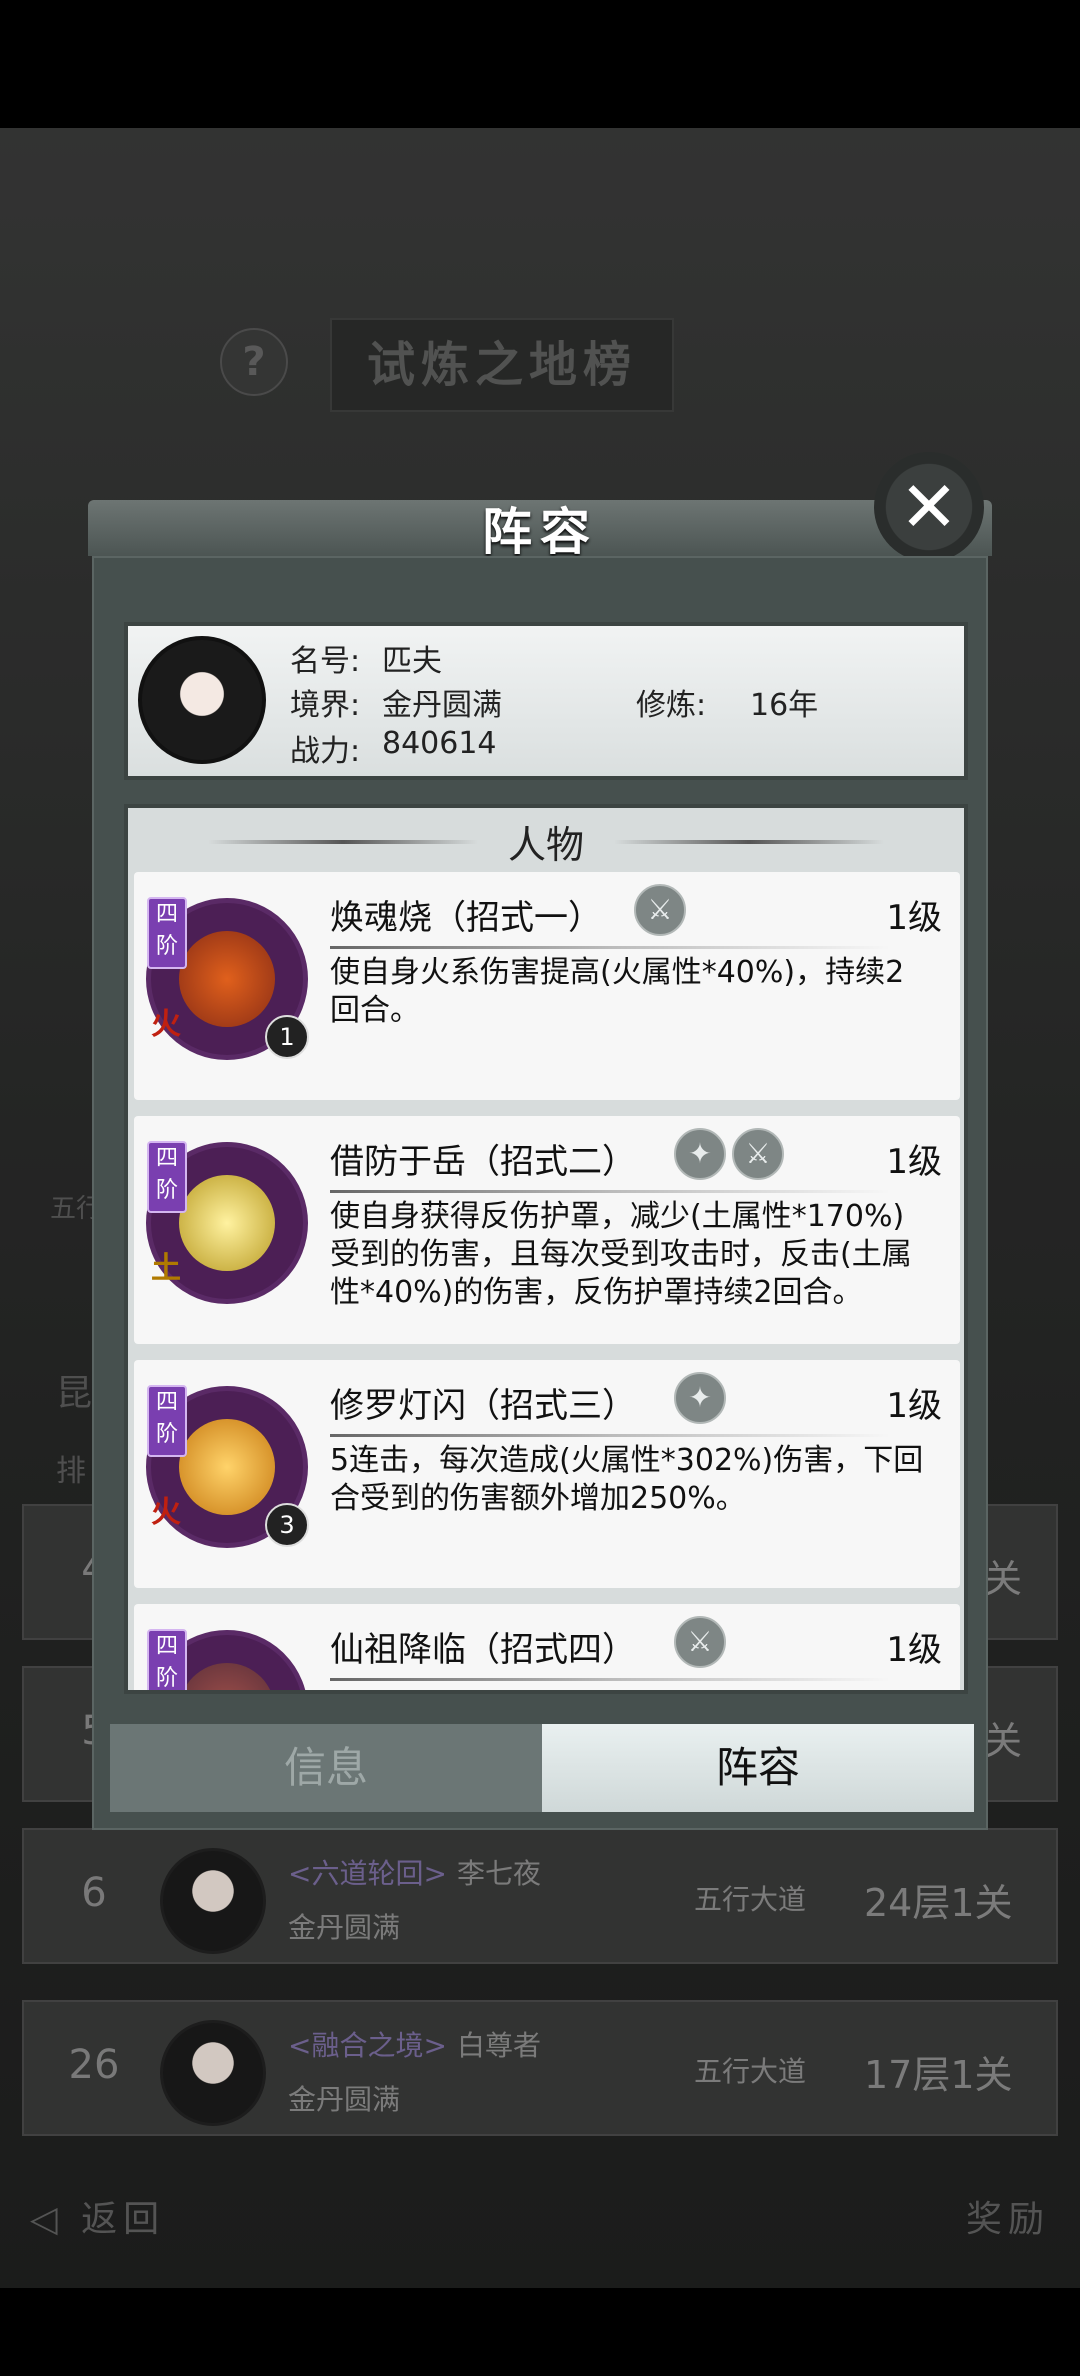  I want to click on realm-label: 境界:, so click(325, 705).